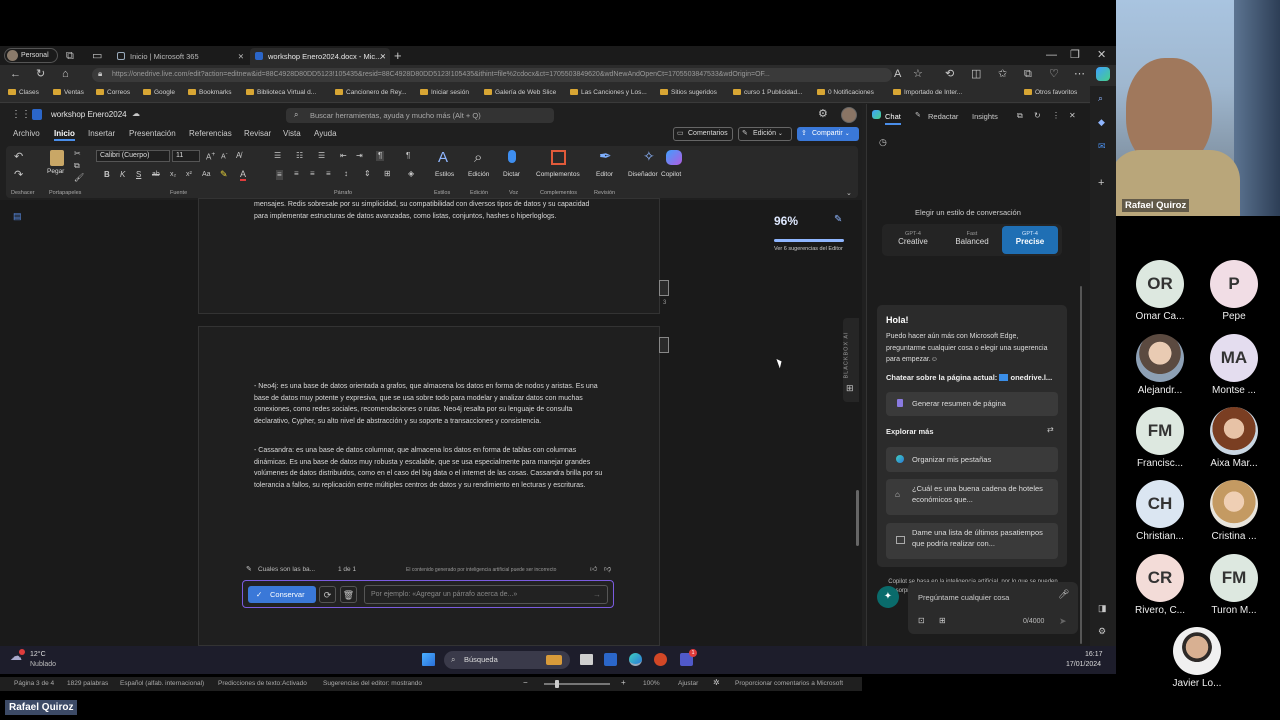 This screenshot has width=1280, height=720. Describe the element at coordinates (327, 594) in the screenshot. I see `regenerate-icon: ⟳` at that location.